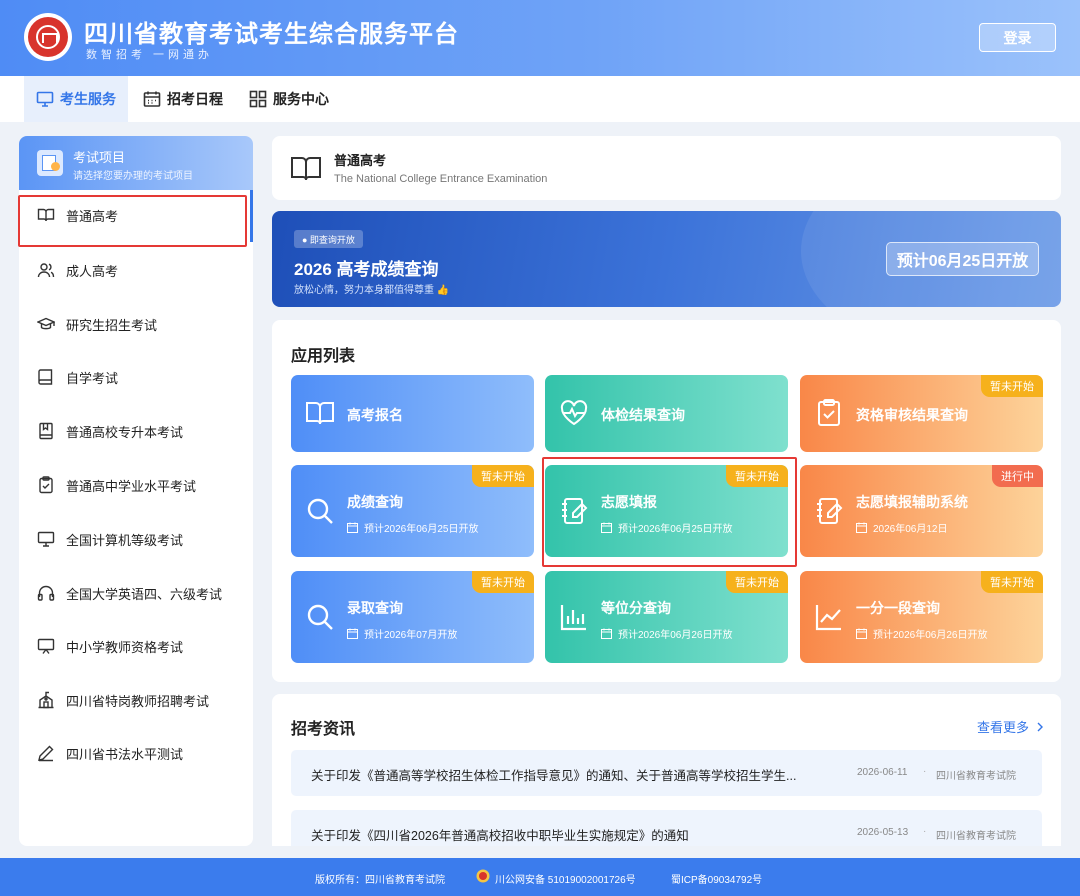 The image size is (1080, 896). Describe the element at coordinates (301, 99) in the screenshot. I see `nav-tab-label: 服务中心` at that location.